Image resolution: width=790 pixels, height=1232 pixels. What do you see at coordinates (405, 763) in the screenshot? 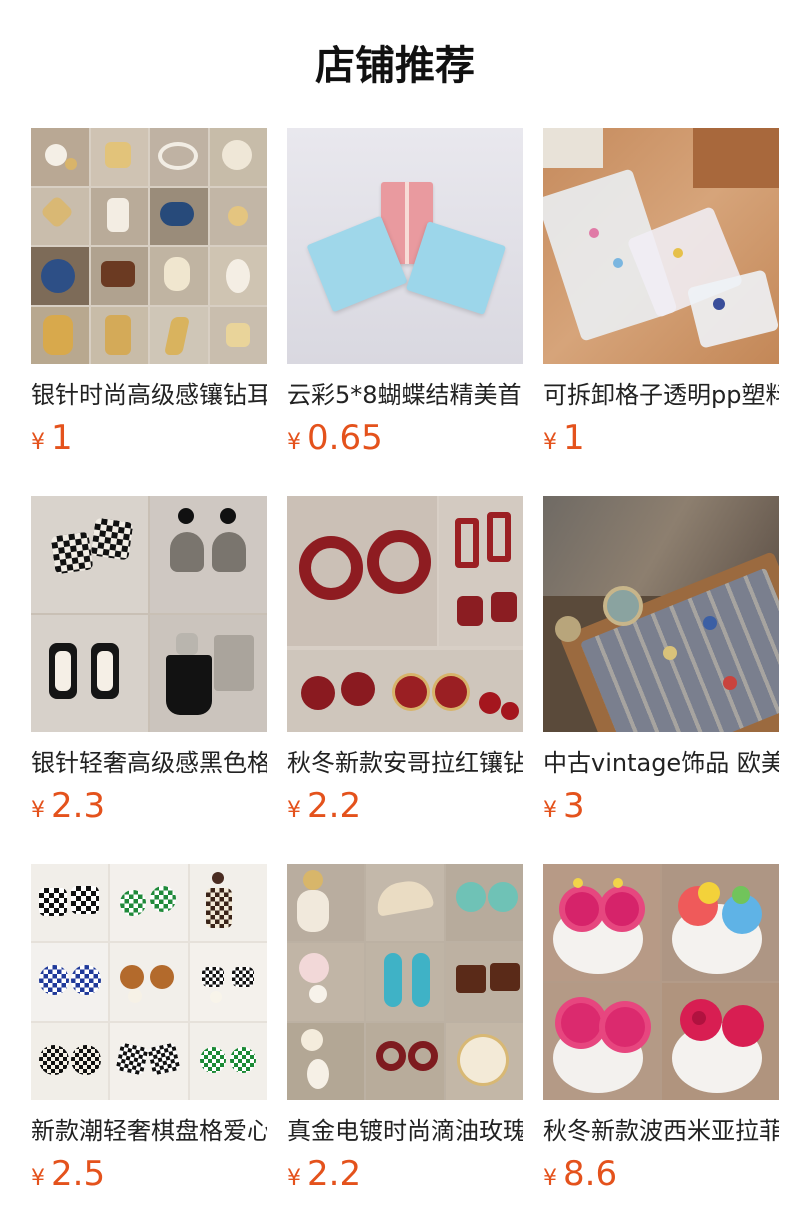
I see `product-name: 秋冬新款安哥拉红镶钻` at bounding box center [405, 763].